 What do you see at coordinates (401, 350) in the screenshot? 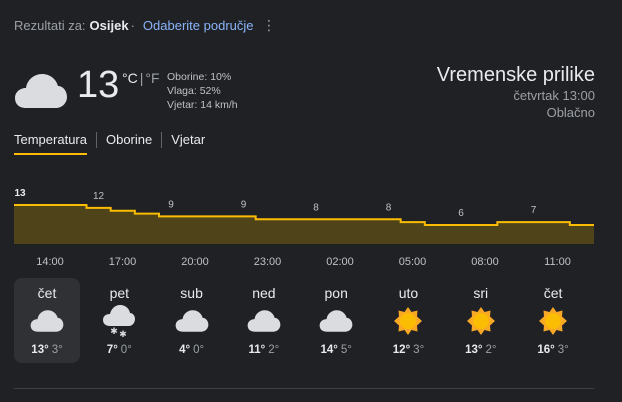
I see `day-high: 12°` at bounding box center [401, 350].